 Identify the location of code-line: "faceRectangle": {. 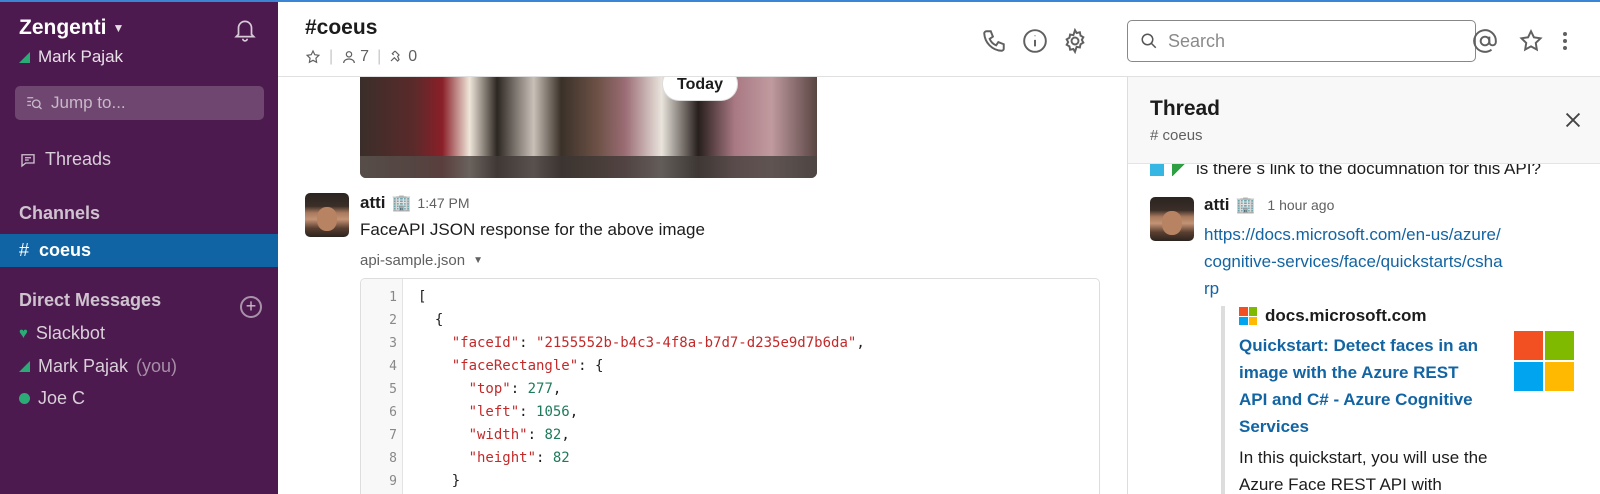
(511, 366).